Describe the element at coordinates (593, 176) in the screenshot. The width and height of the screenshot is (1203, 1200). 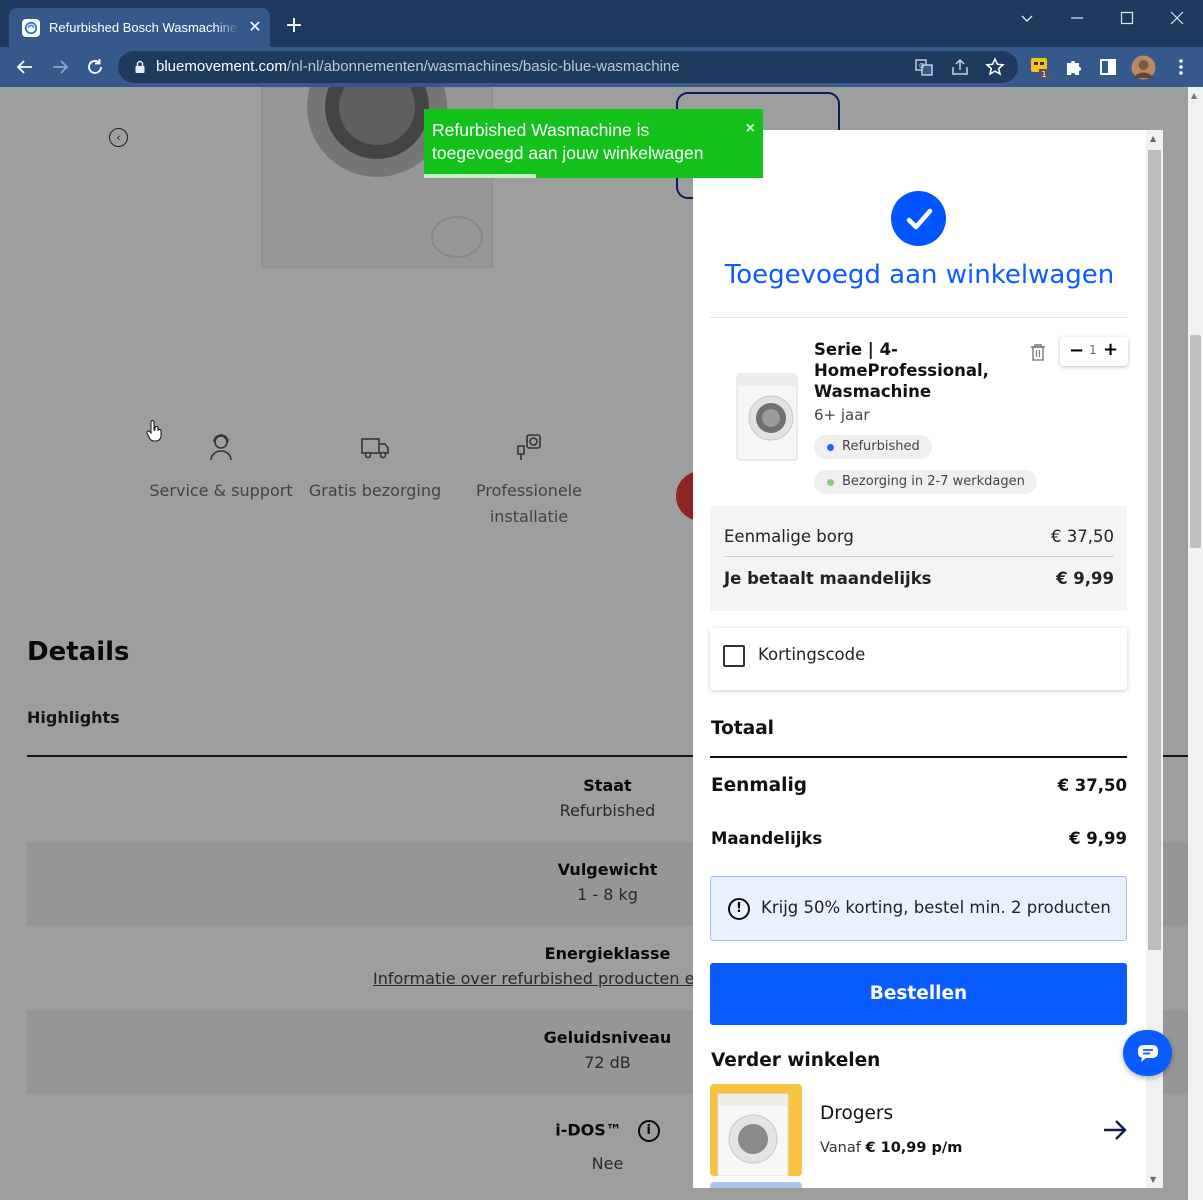
I see `toast-progress-bar` at that location.